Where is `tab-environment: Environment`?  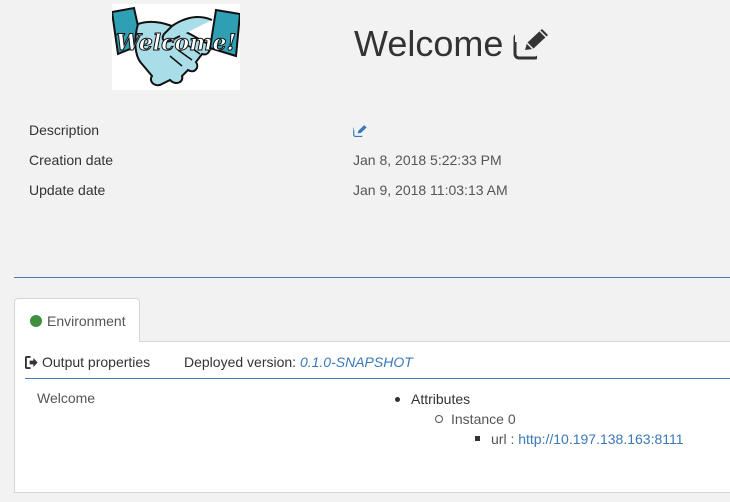 tab-environment: Environment is located at coordinates (77, 320).